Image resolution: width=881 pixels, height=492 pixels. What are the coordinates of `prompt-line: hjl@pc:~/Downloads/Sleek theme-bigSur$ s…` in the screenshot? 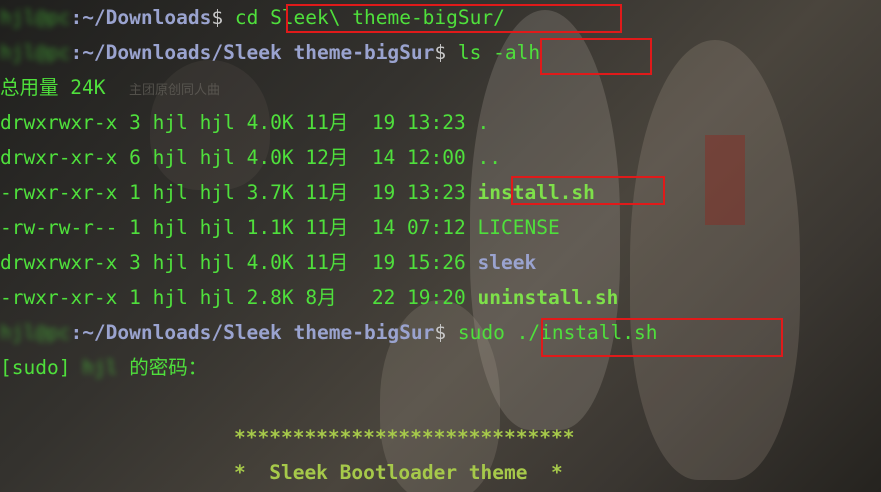 It's located at (329, 332).